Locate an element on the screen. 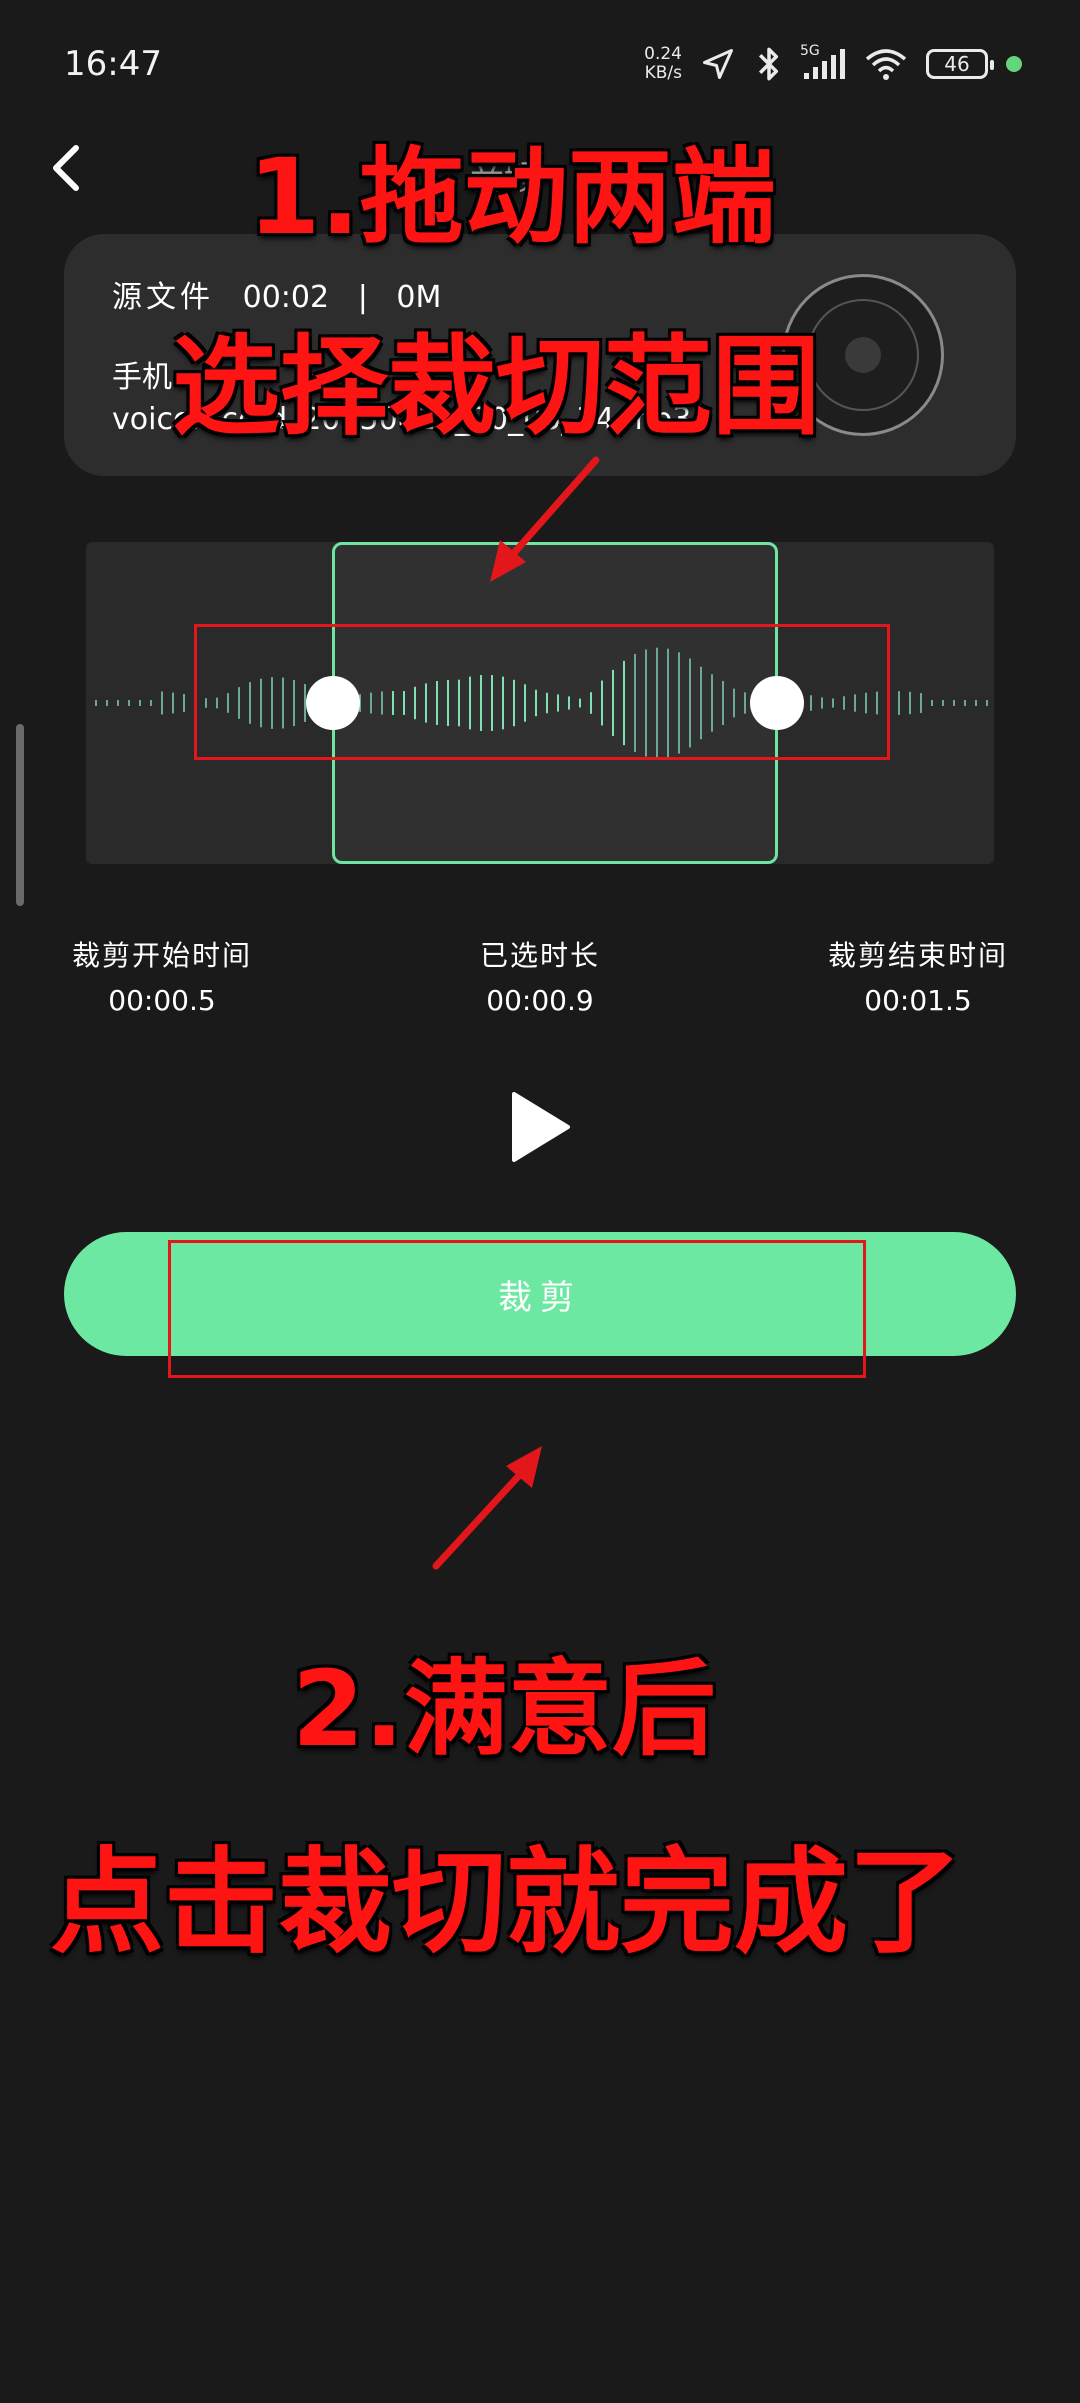 This screenshot has height=2403, width=1080. wifi-icon is located at coordinates (886, 64).